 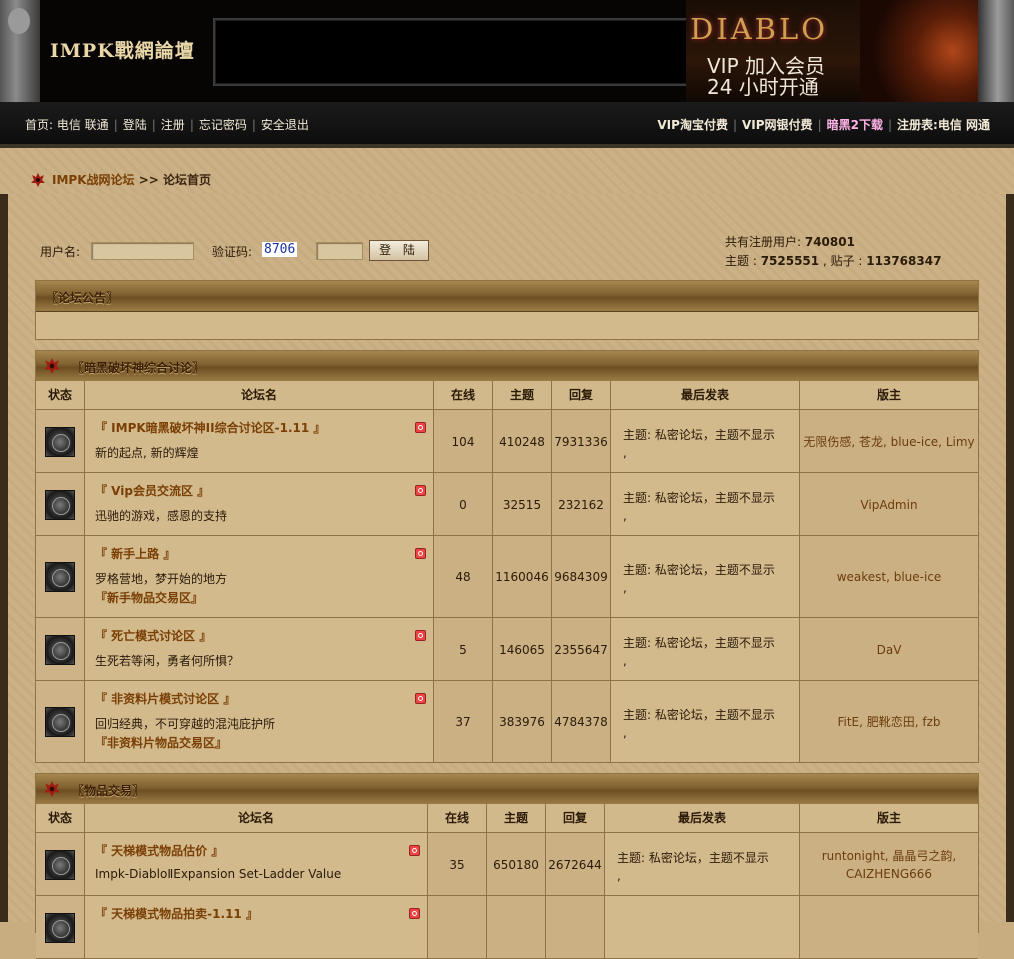 I want to click on forum-title-link: 『 天梯模式物品拍卖-1.11 』, so click(x=176, y=913).